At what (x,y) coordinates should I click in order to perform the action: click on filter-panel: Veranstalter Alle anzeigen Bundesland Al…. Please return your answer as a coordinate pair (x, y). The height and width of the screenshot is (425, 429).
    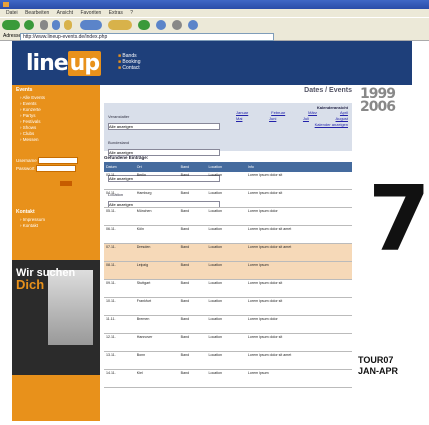
    Looking at the image, I should click on (228, 155).